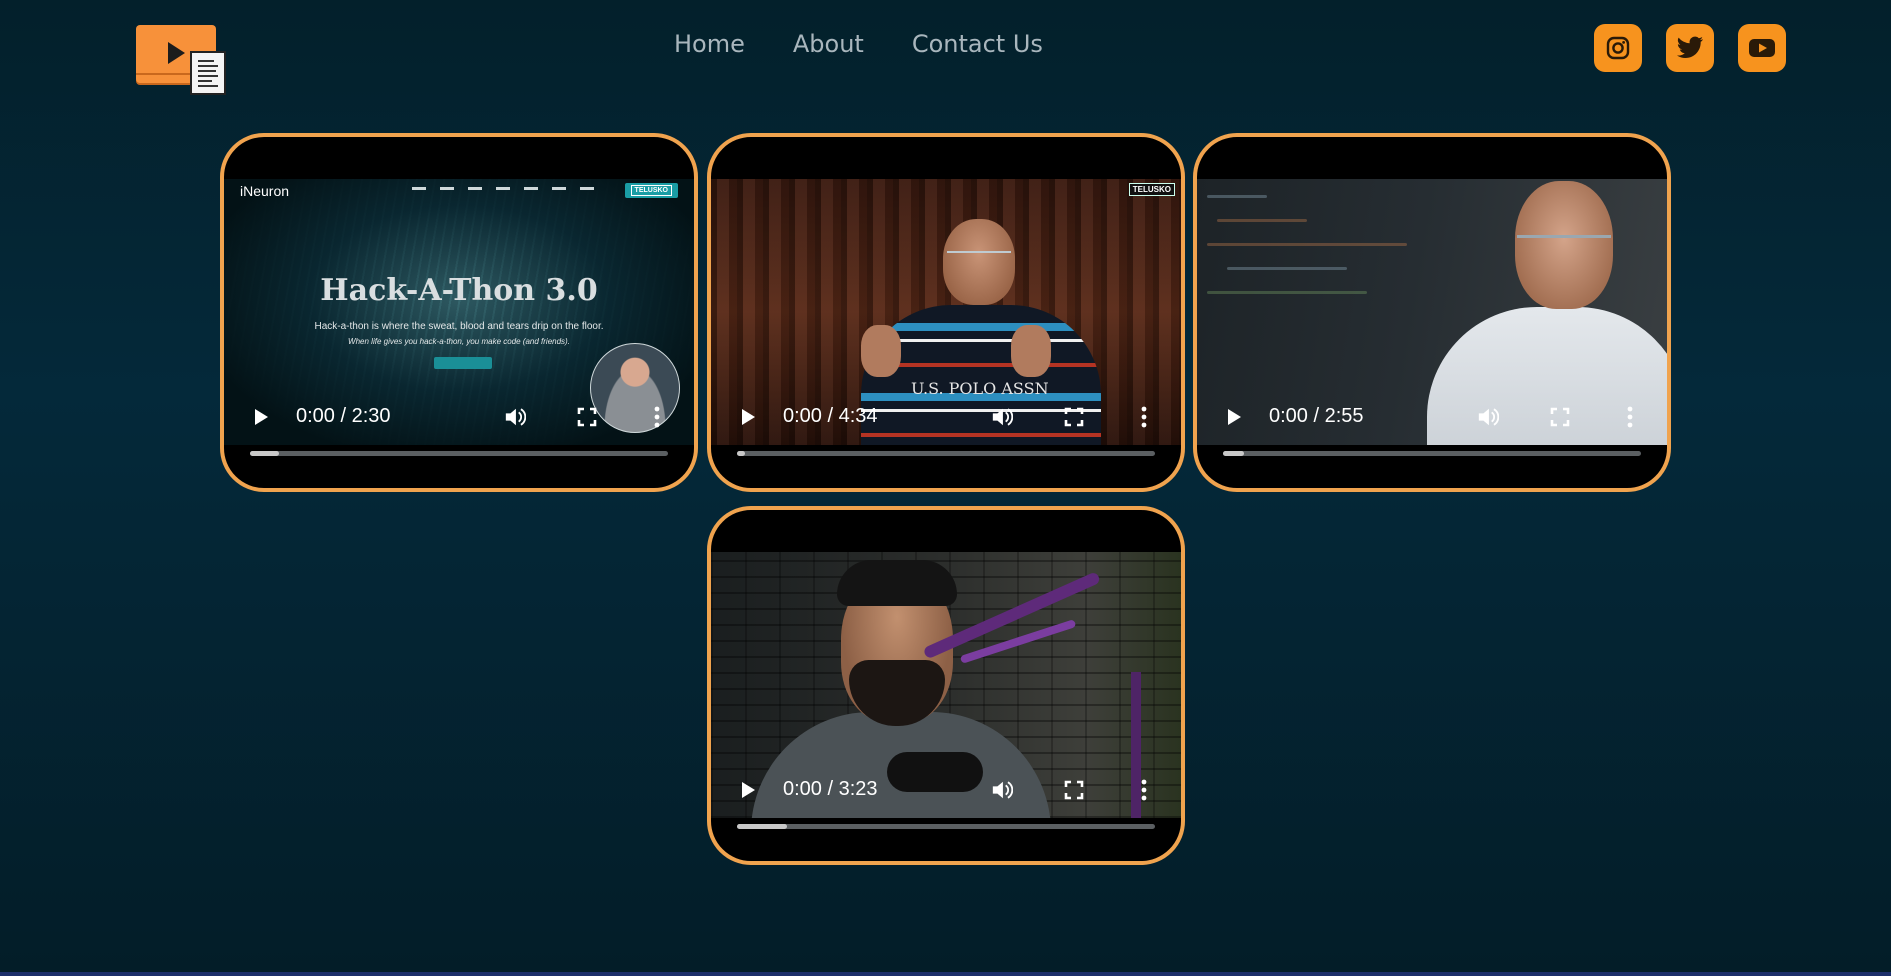  I want to click on player-controls: 0:00 / 2:30, so click(459, 416).